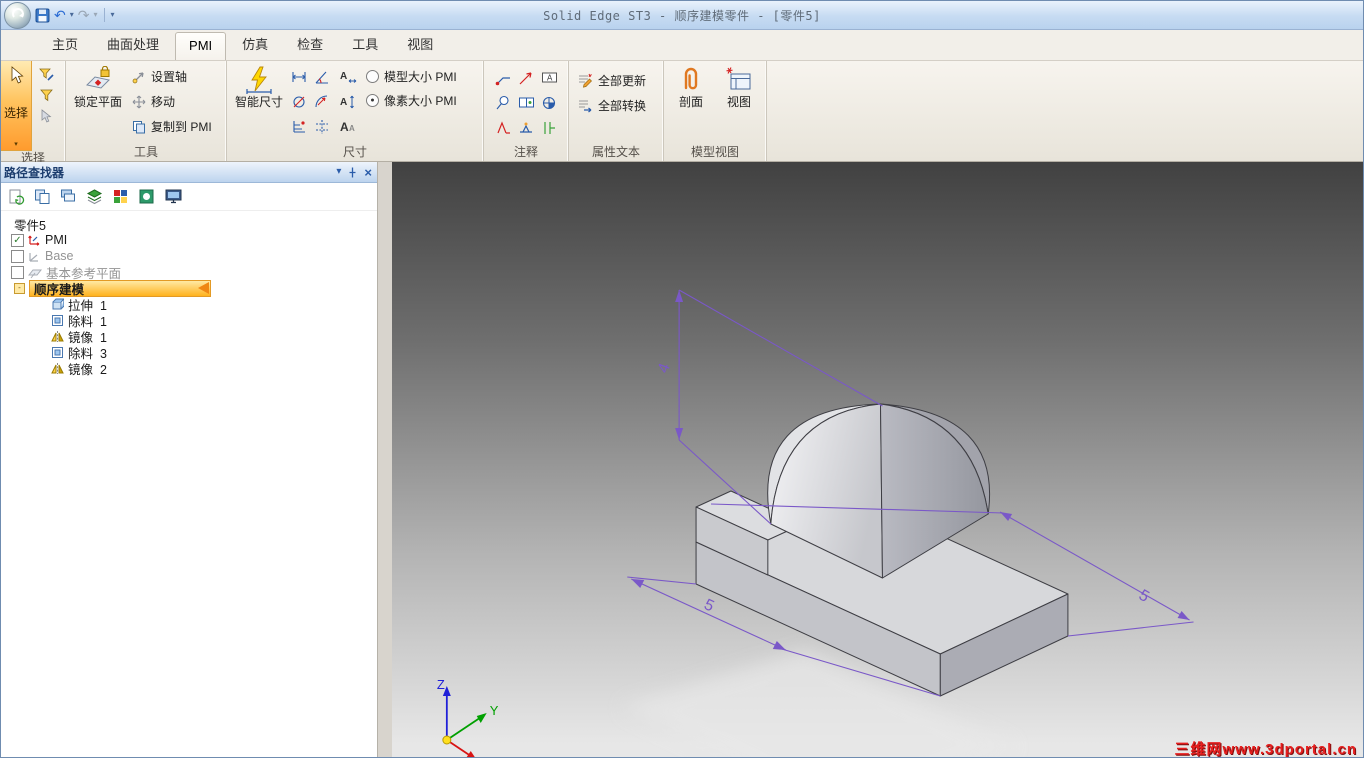 This screenshot has height=758, width=1364. What do you see at coordinates (104, 15) in the screenshot?
I see `toolbar-separator` at bounding box center [104, 15].